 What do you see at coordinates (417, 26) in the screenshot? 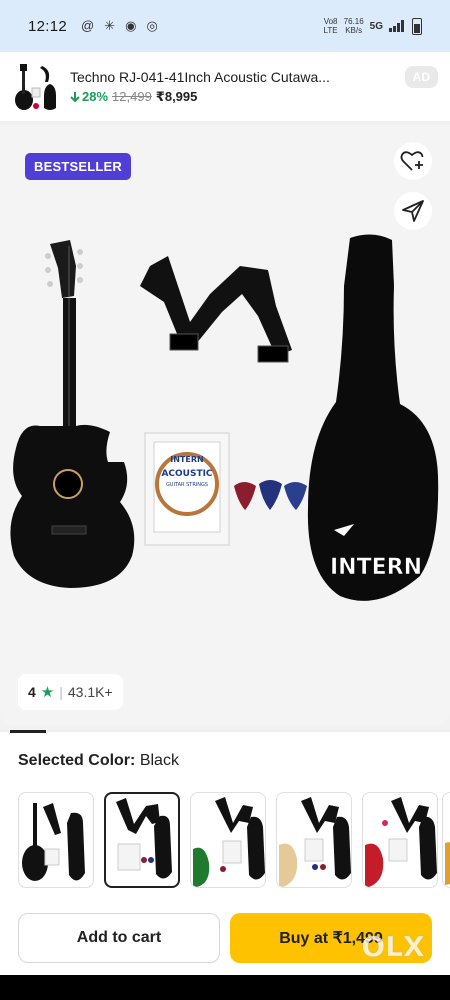
I see `battery-icon` at bounding box center [417, 26].